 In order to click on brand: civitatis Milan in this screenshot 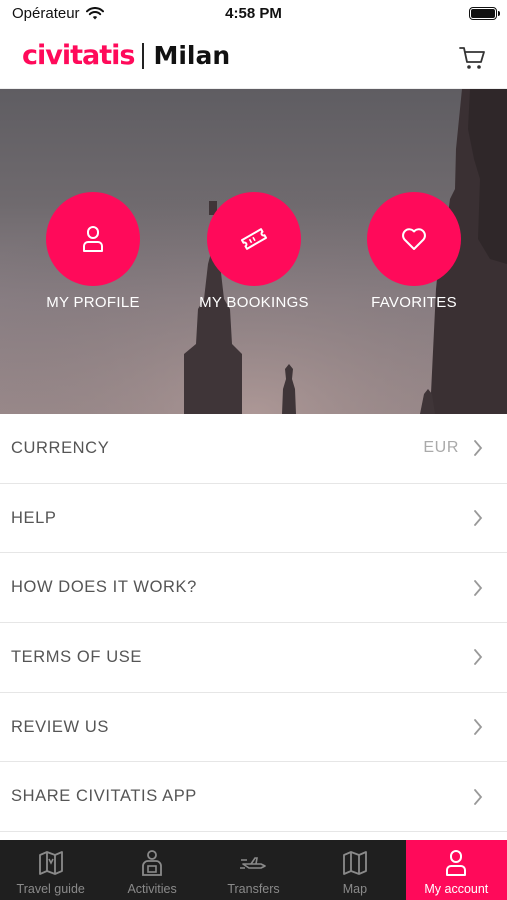, I will do `click(126, 55)`.